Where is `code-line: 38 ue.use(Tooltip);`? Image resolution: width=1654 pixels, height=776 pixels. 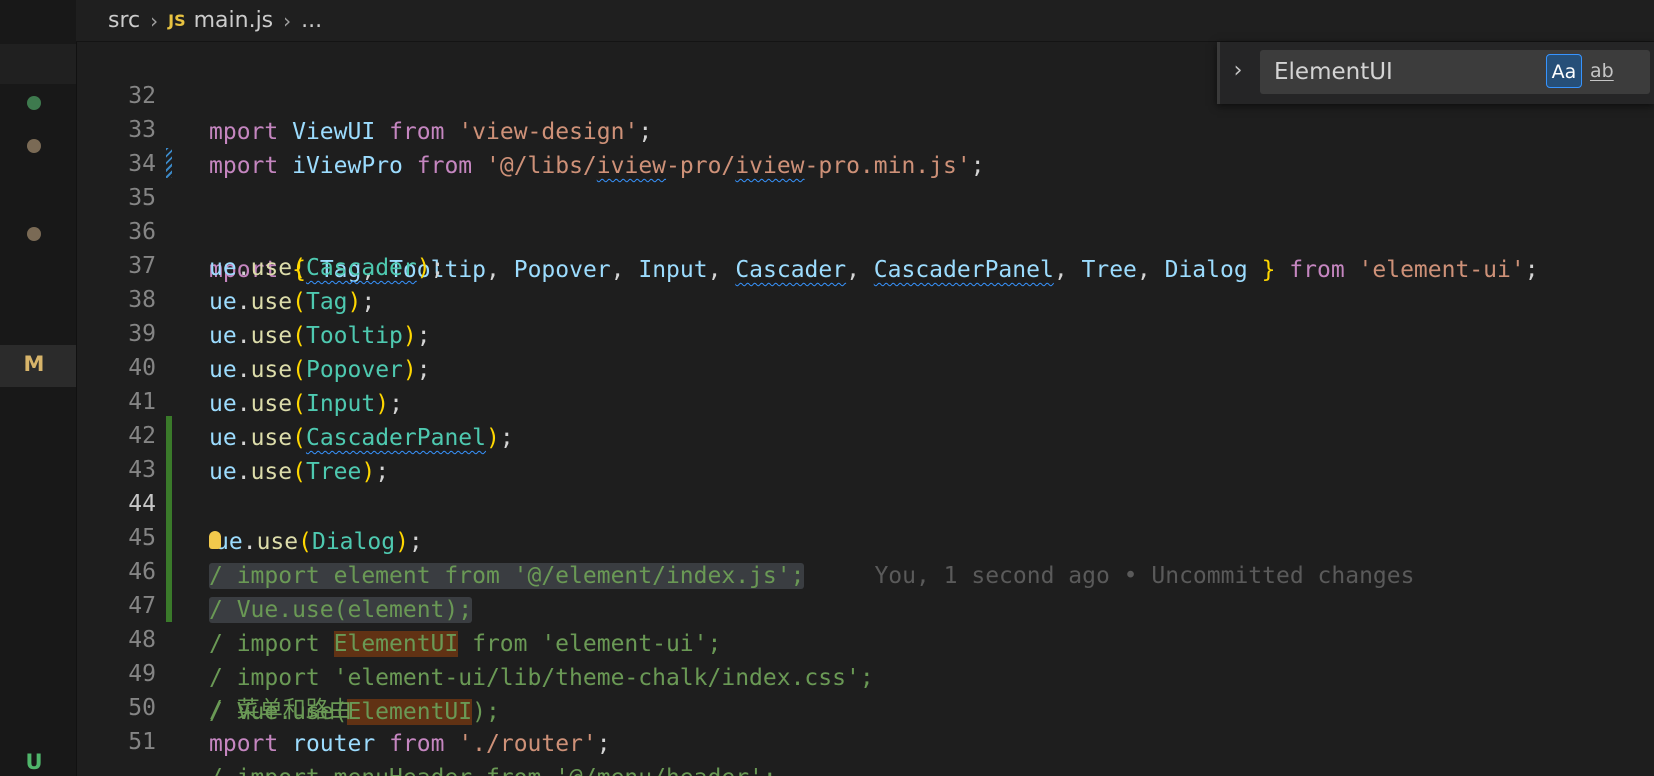 code-line: 38 ue.use(Tooltip); is located at coordinates (865, 297).